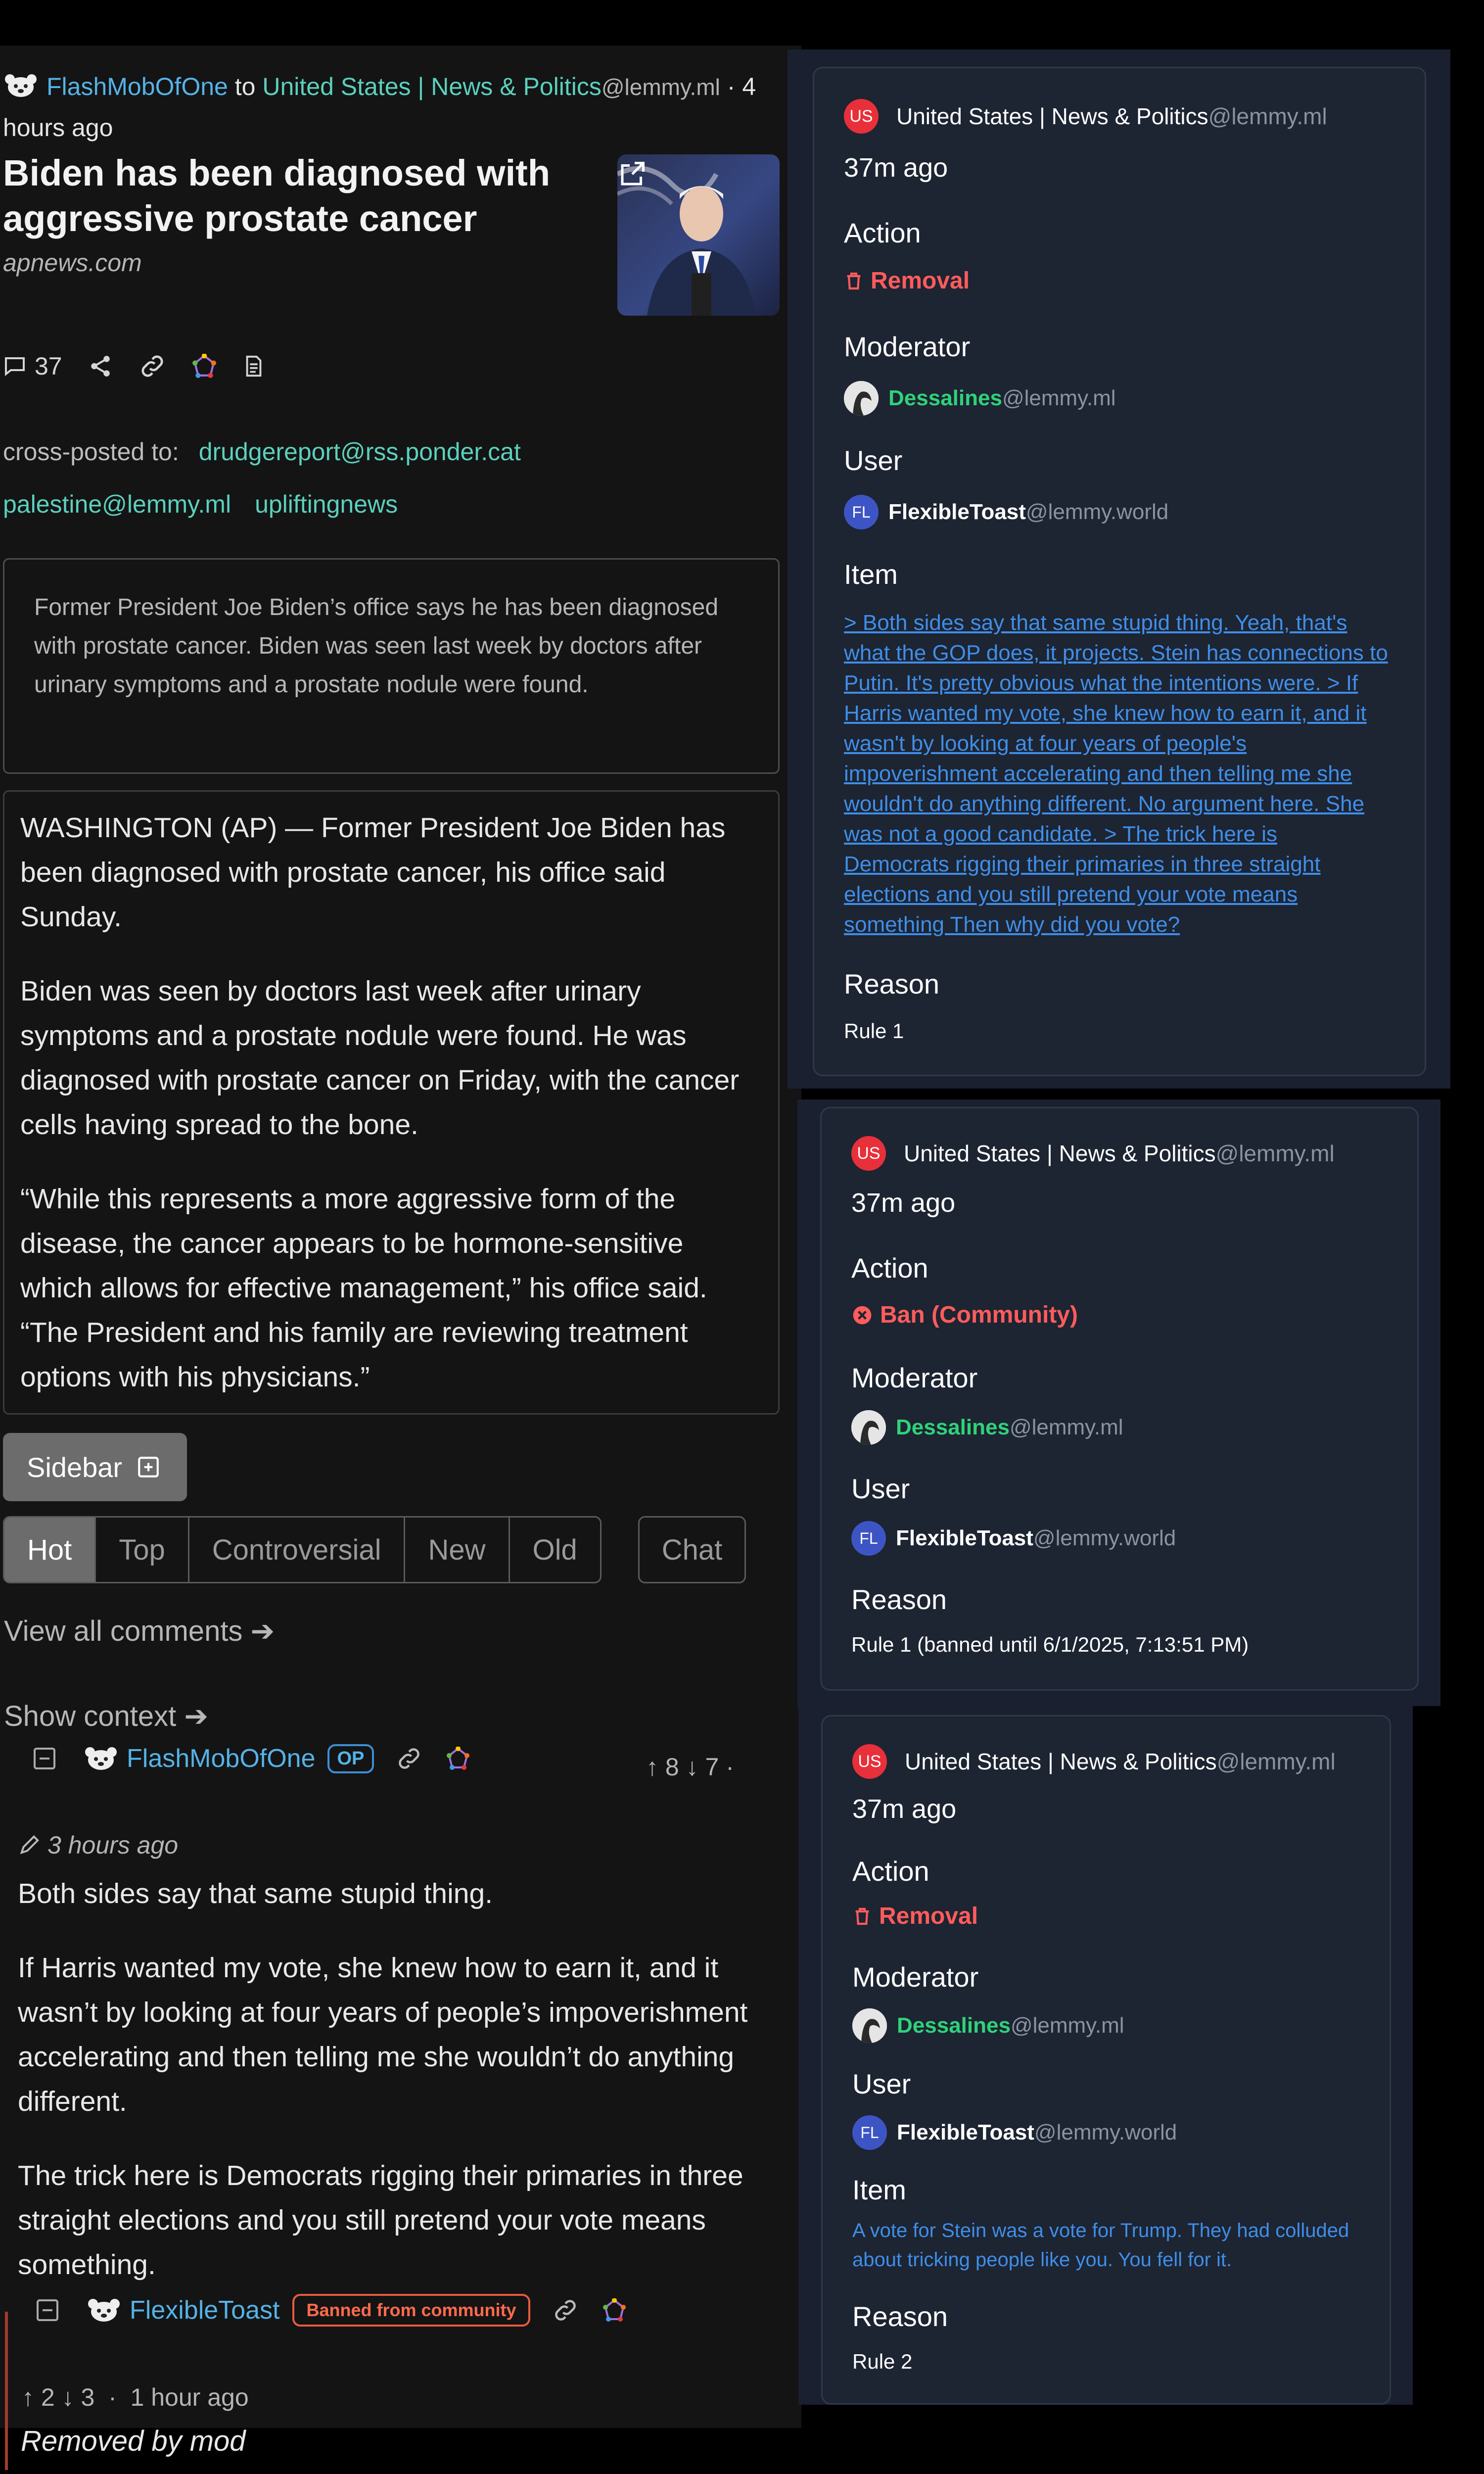  I want to click on sort-top: Top, so click(142, 1550).